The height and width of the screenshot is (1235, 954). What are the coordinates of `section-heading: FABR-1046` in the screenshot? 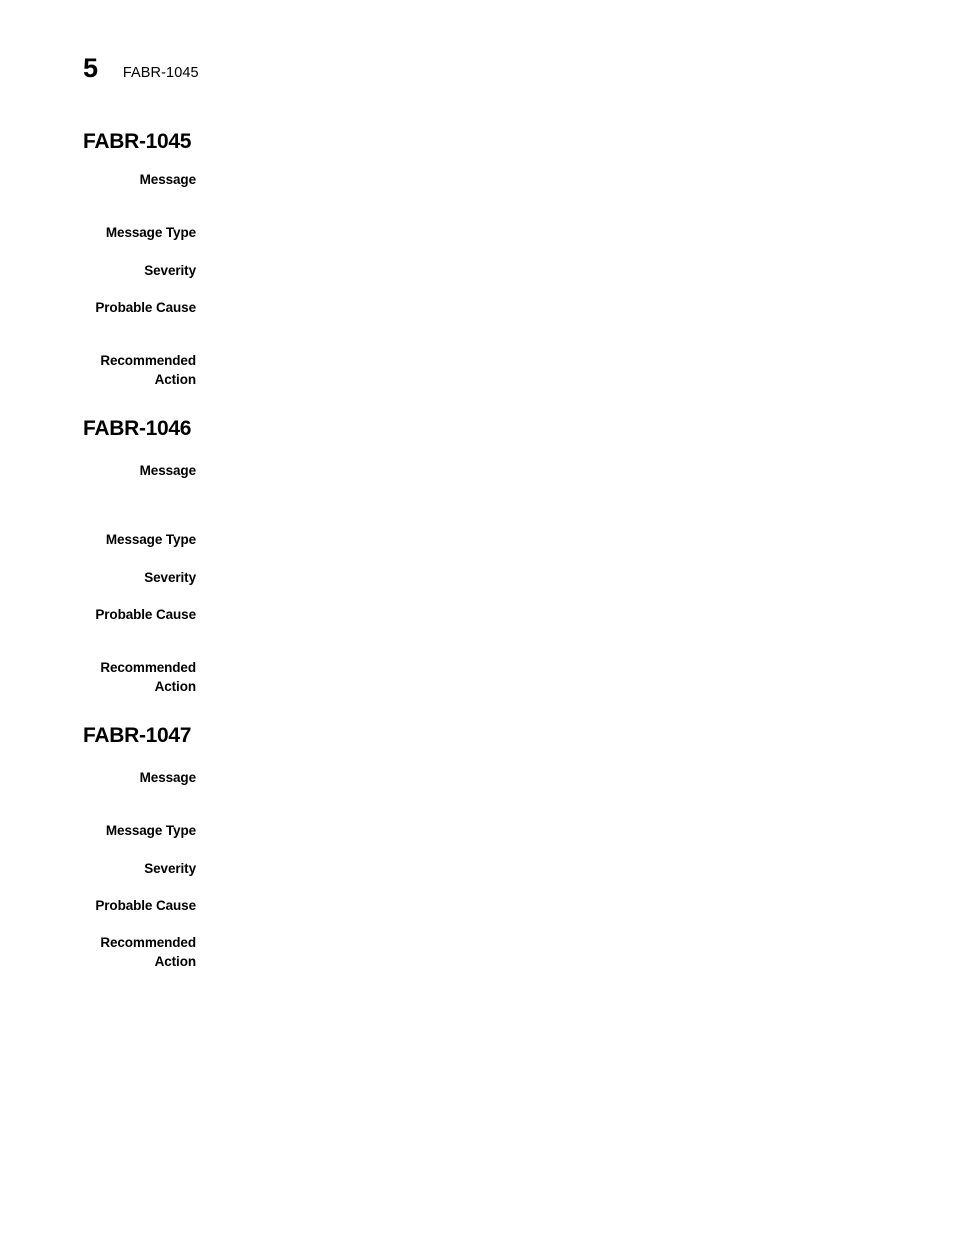 It's located at (137, 428).